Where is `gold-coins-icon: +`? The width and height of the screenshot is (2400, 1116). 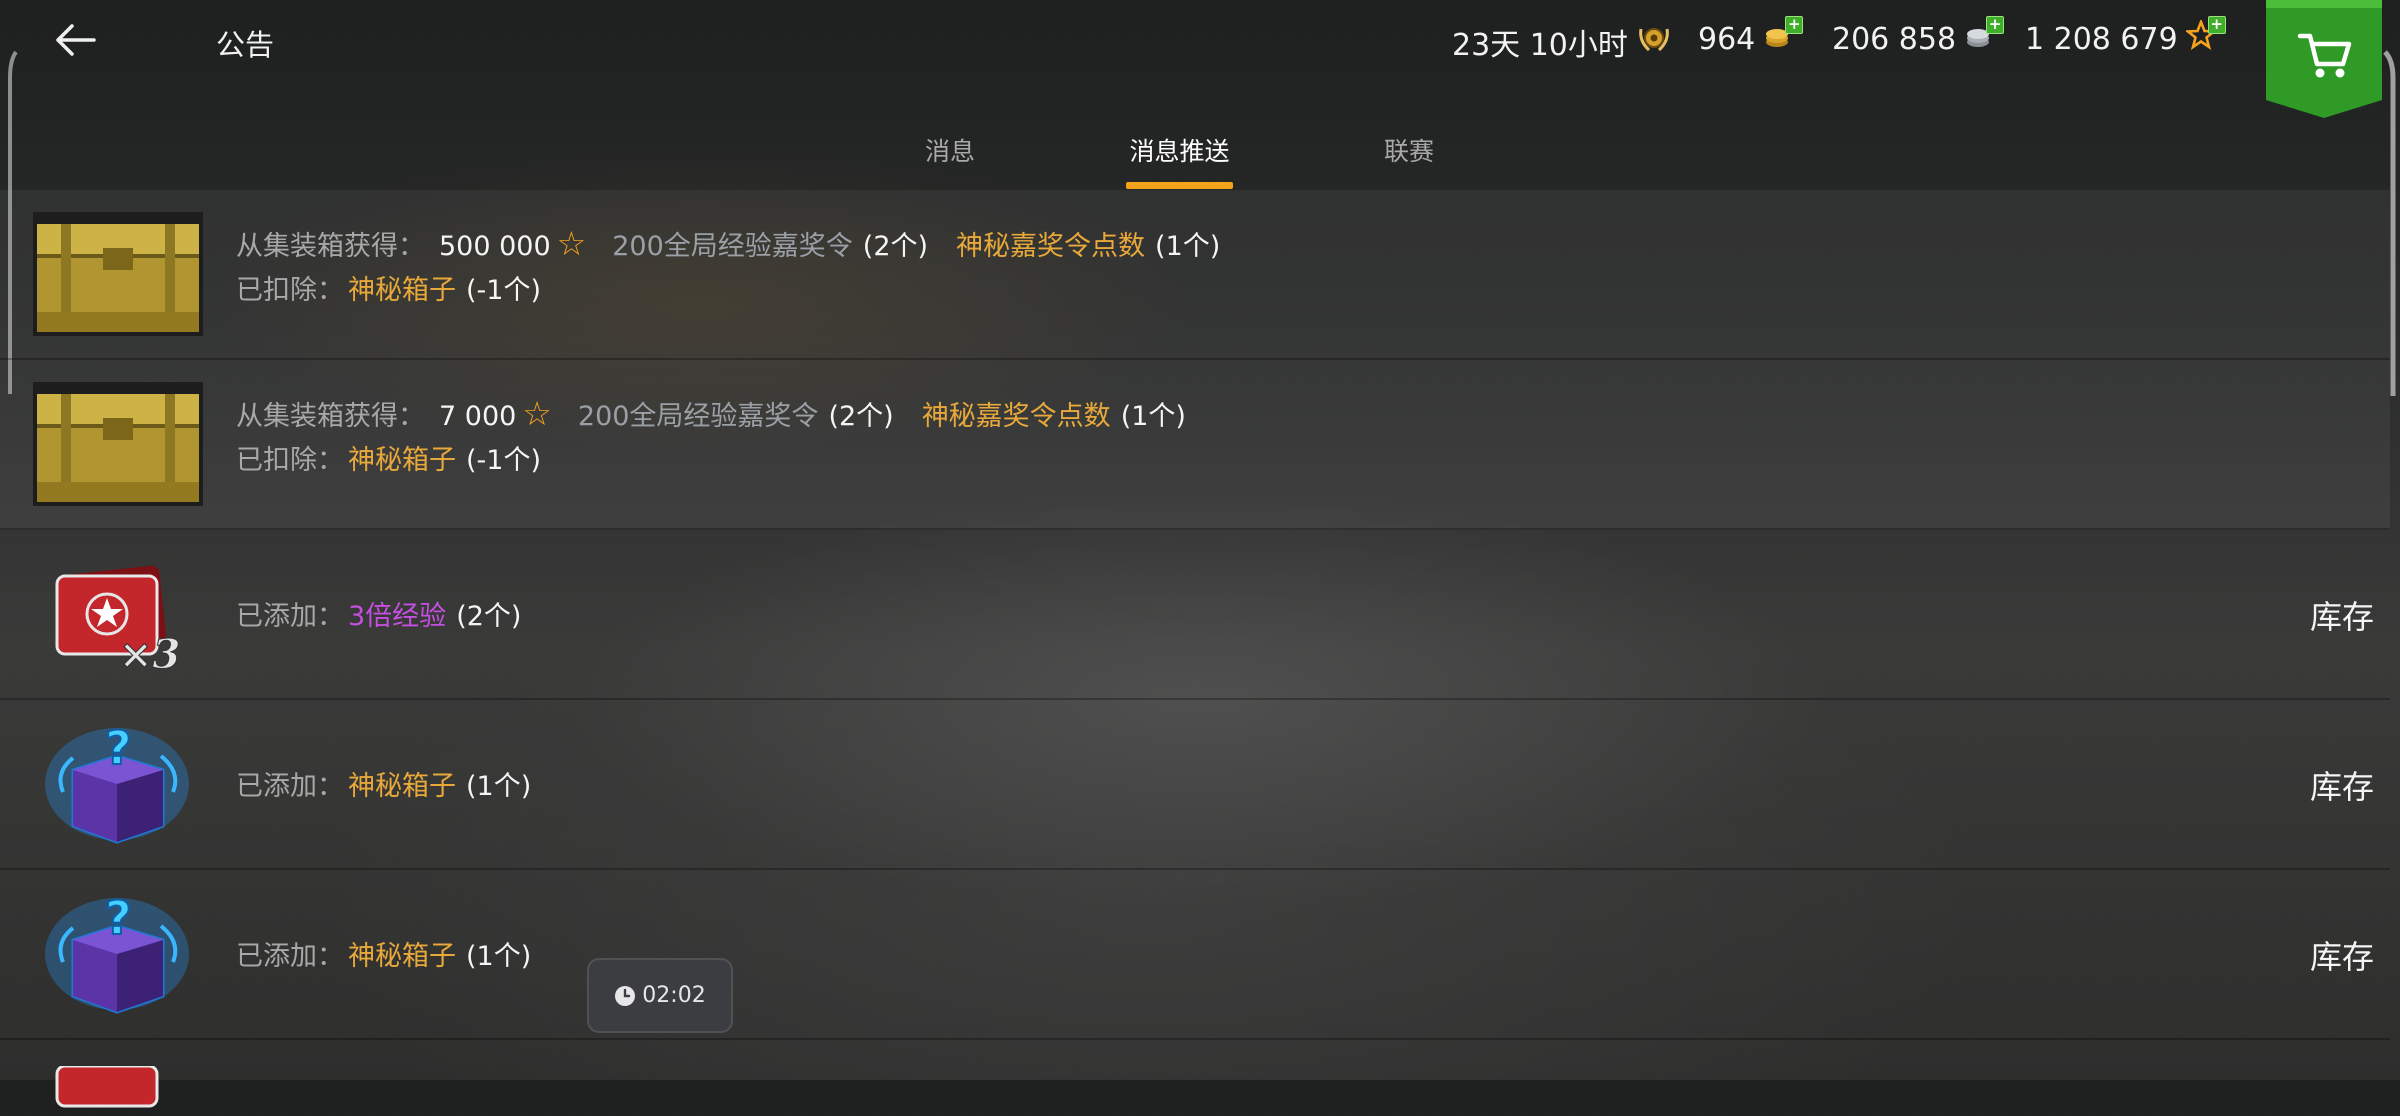 gold-coins-icon: + is located at coordinates (1783, 37).